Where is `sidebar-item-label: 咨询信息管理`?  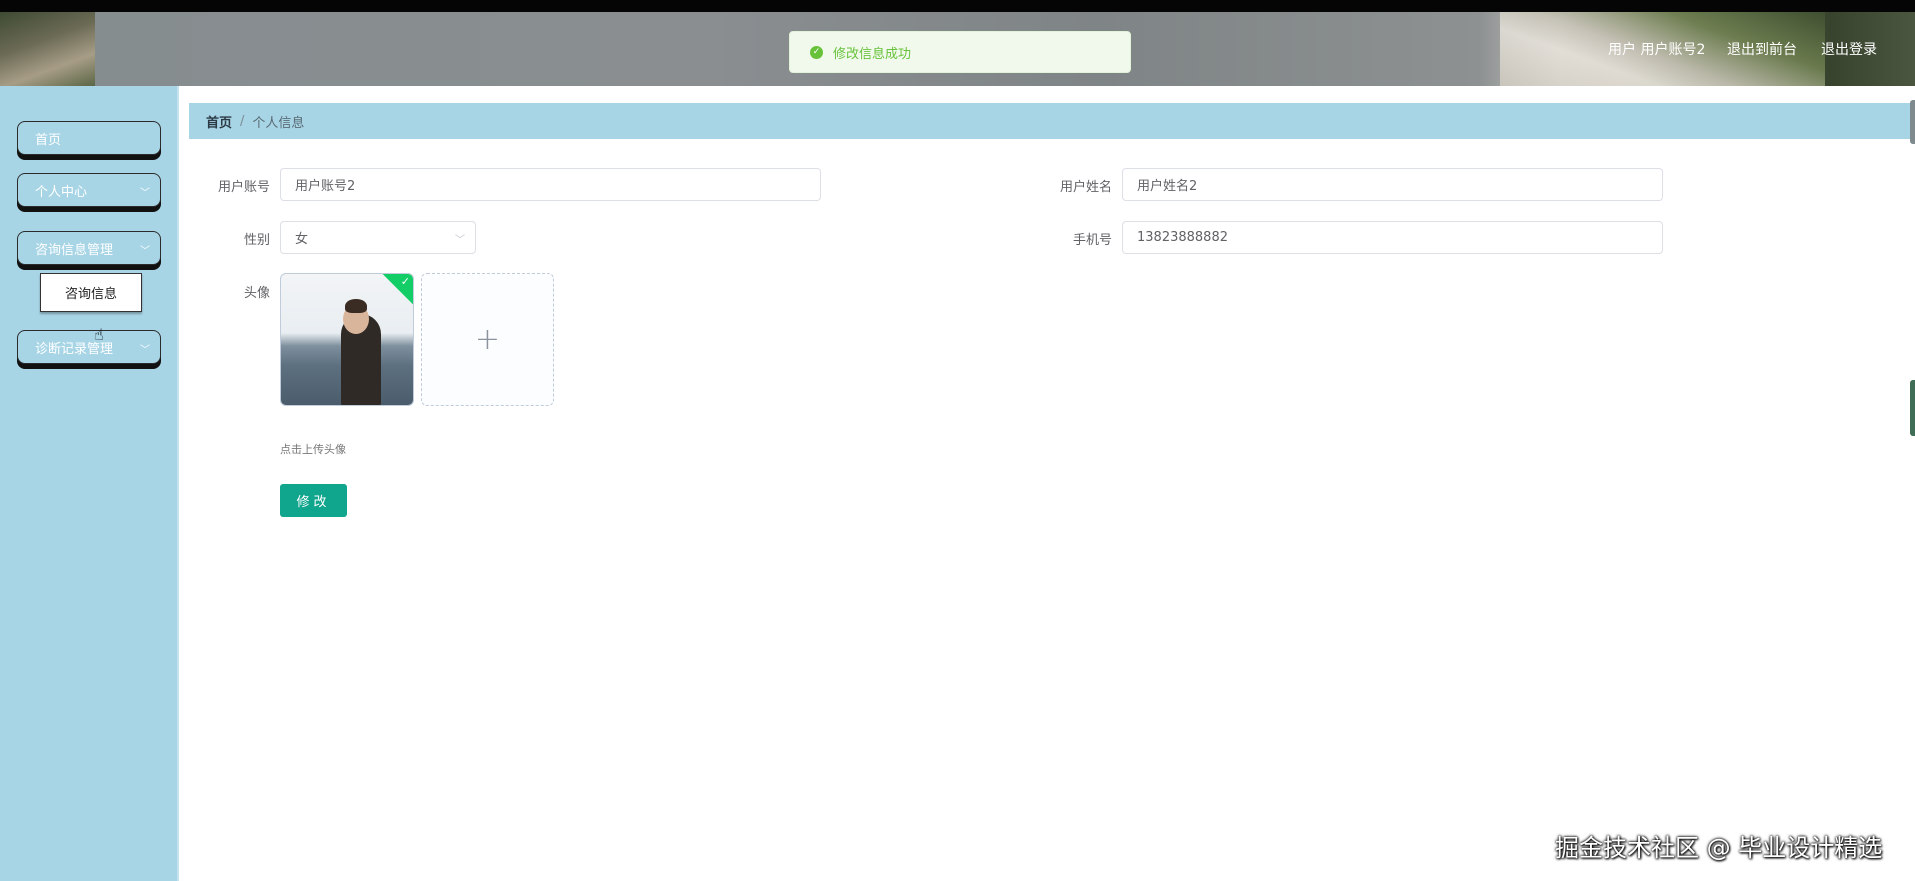
sidebar-item-label: 咨询信息管理 is located at coordinates (74, 250).